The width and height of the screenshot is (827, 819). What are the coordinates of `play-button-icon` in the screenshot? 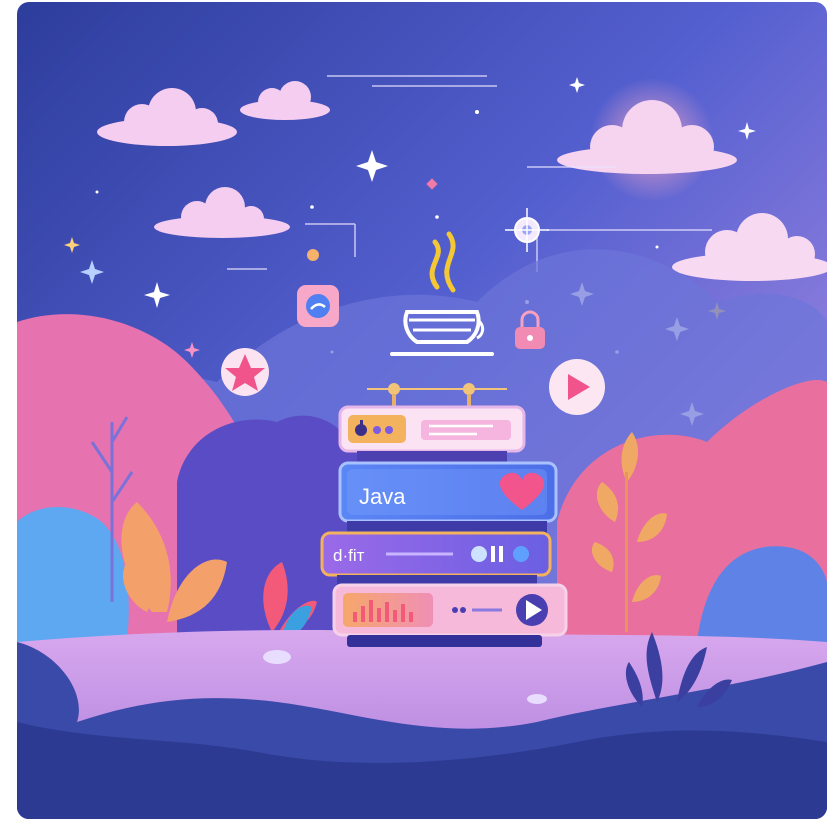 It's located at (532, 610).